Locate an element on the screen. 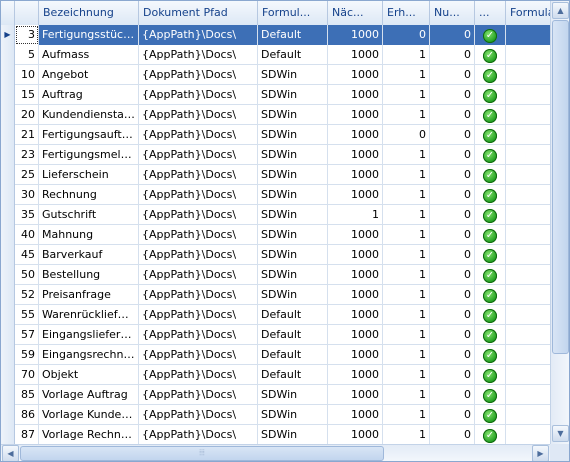  id-cell: 40 is located at coordinates (27, 235).